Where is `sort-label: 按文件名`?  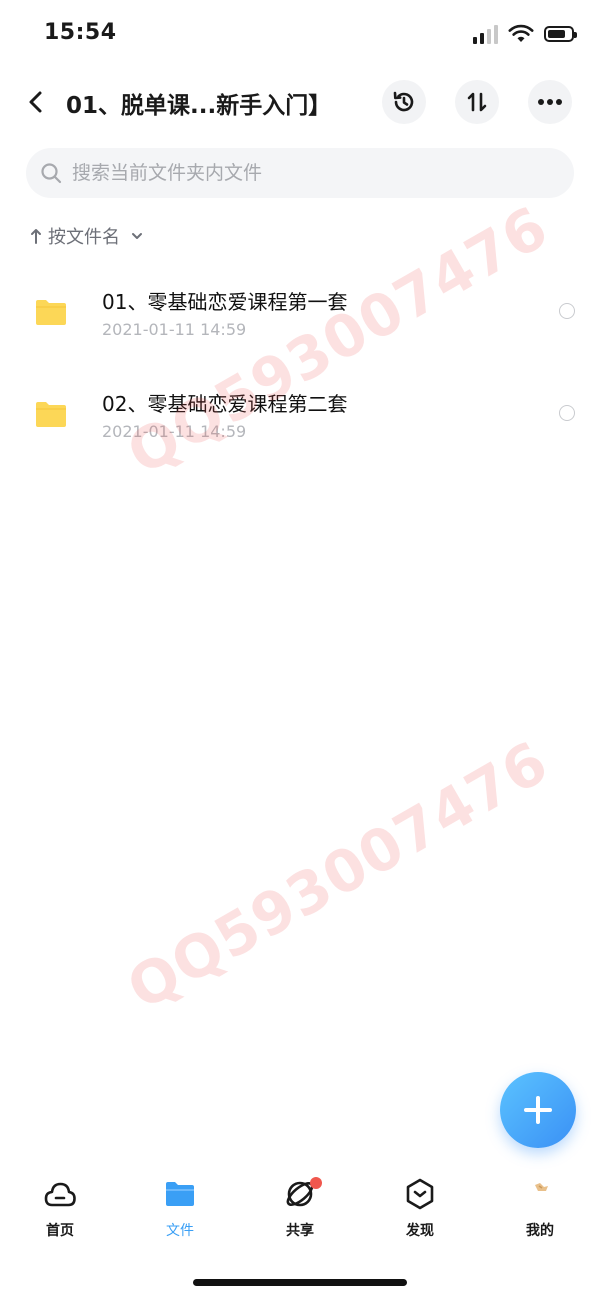 sort-label: 按文件名 is located at coordinates (84, 237).